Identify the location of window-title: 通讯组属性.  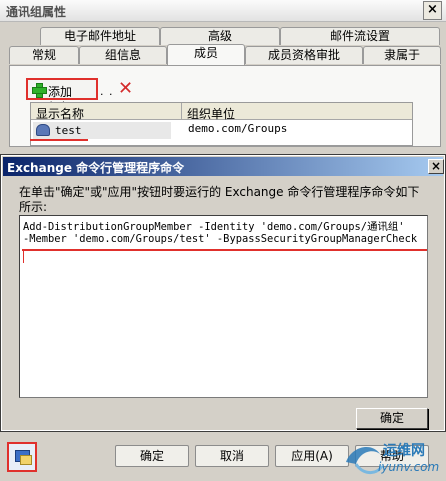
(36, 12).